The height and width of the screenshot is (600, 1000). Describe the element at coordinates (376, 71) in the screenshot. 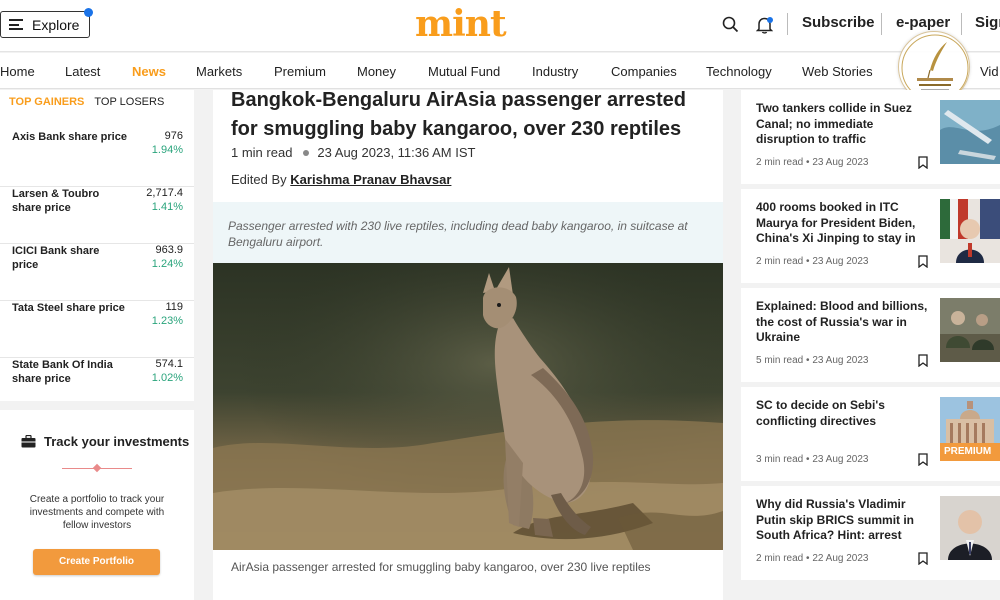

I see `nav-item-money: Money` at that location.